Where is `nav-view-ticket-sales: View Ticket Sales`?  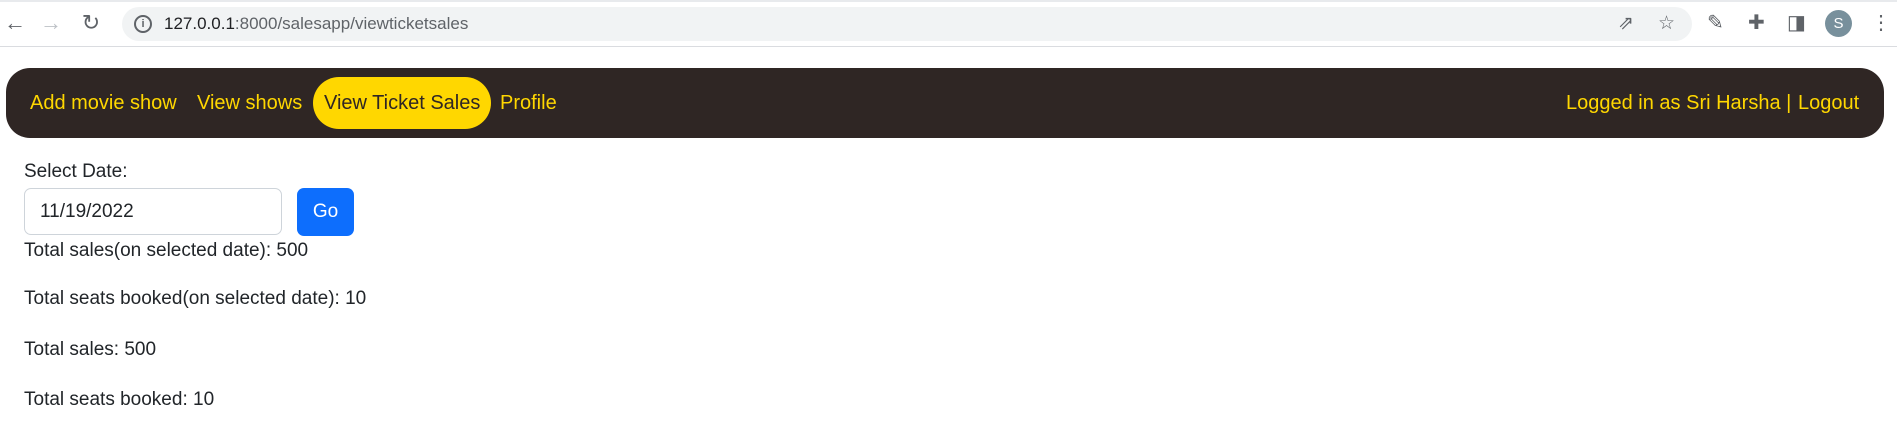 nav-view-ticket-sales: View Ticket Sales is located at coordinates (402, 103).